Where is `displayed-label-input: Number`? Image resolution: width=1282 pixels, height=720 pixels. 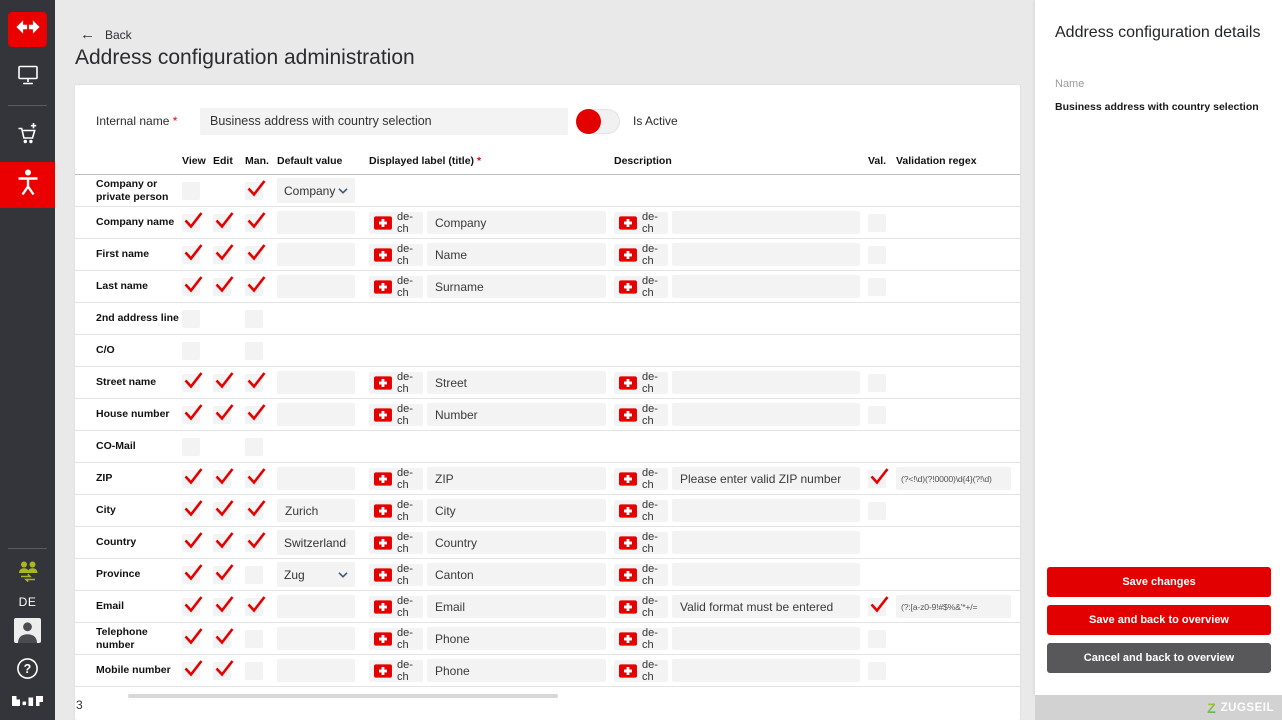
displayed-label-input: Number is located at coordinates (516, 414).